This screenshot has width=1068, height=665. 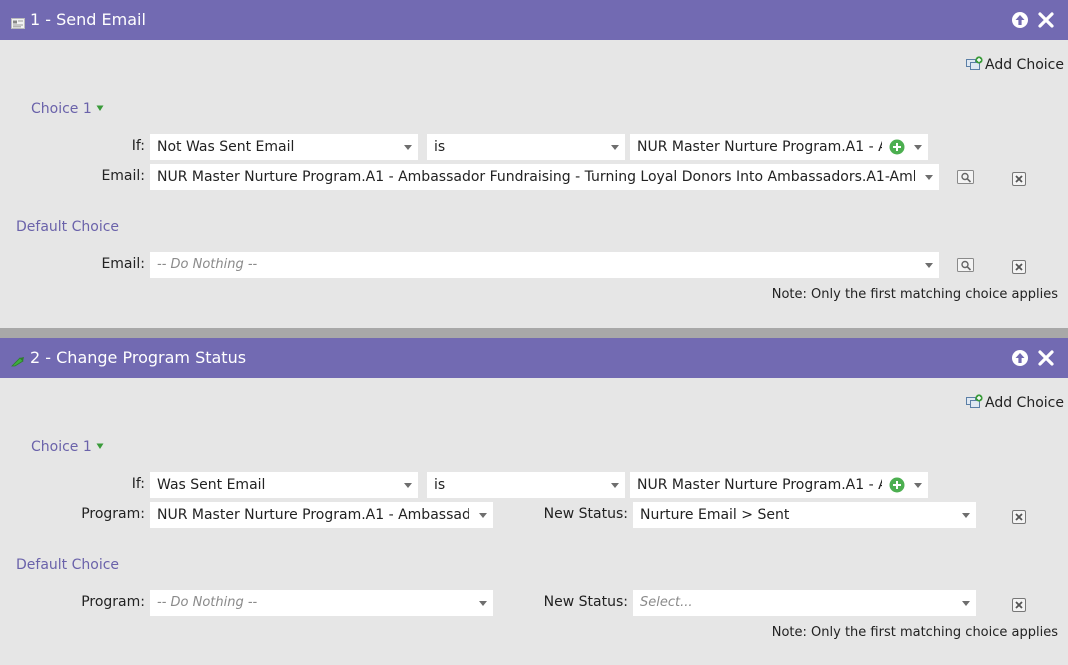 I want to click on step-header: 1 - Send Email, so click(x=534, y=20).